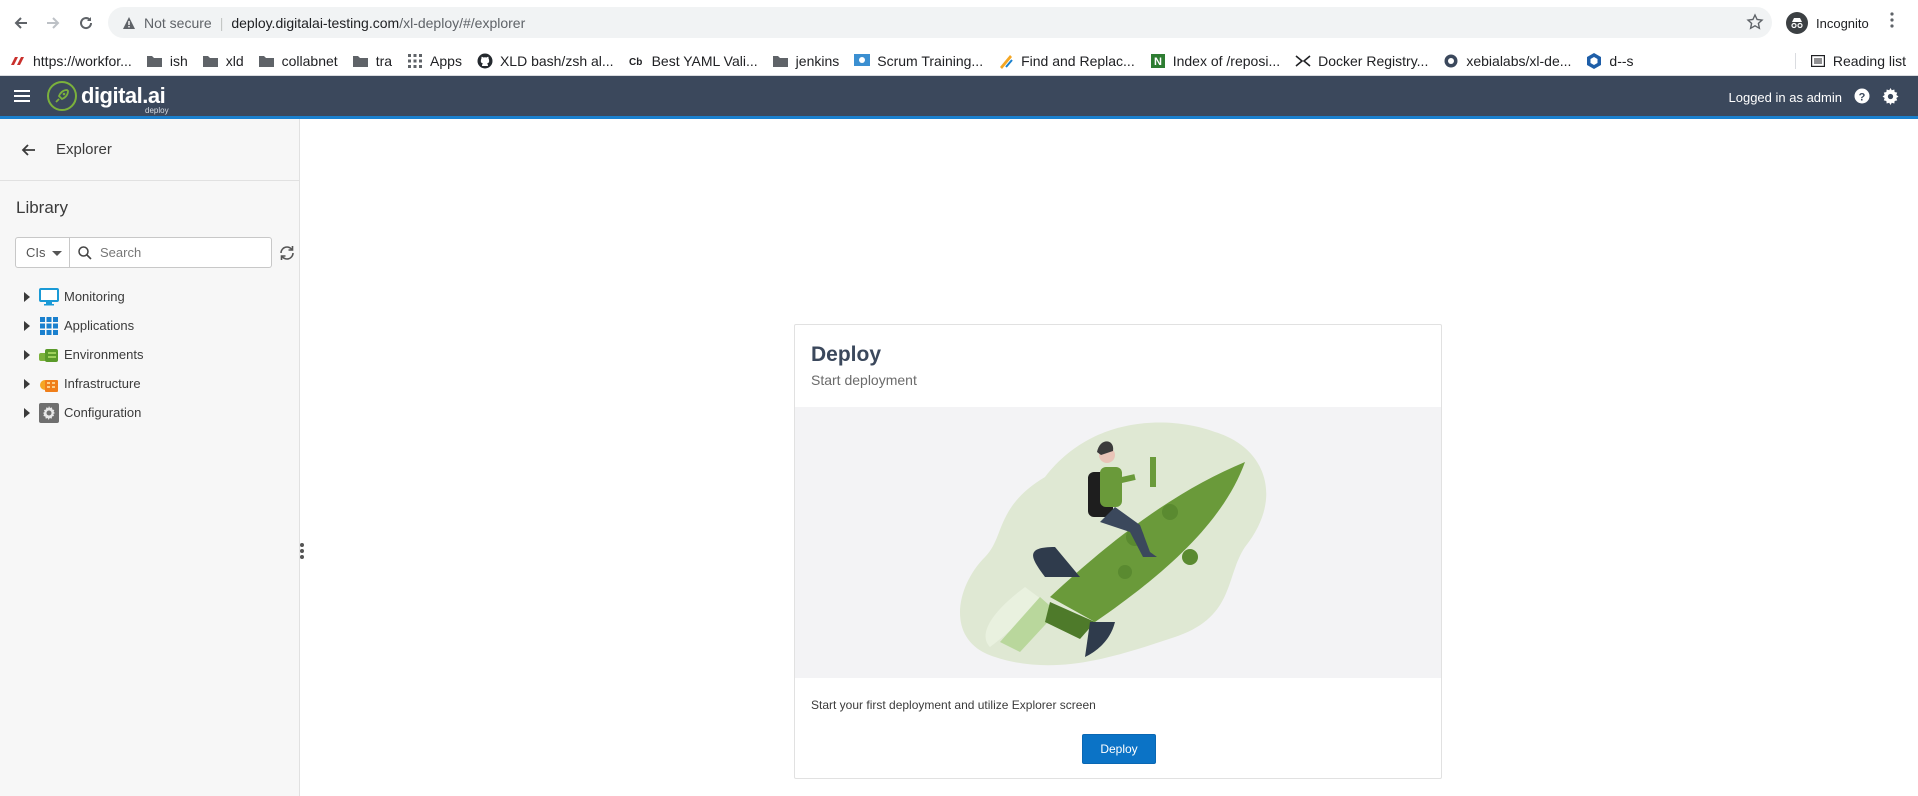  What do you see at coordinates (103, 412) in the screenshot?
I see `tree-item-label: Configuration` at bounding box center [103, 412].